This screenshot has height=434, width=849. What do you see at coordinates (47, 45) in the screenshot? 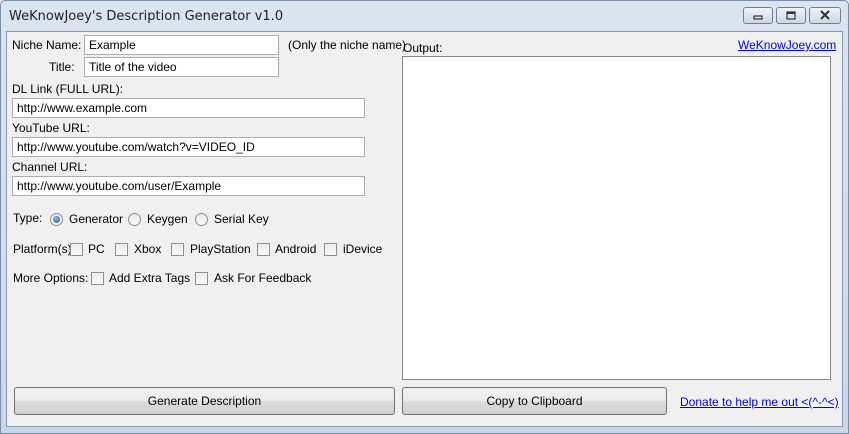
I see `niche-name-label: Niche Name:` at bounding box center [47, 45].